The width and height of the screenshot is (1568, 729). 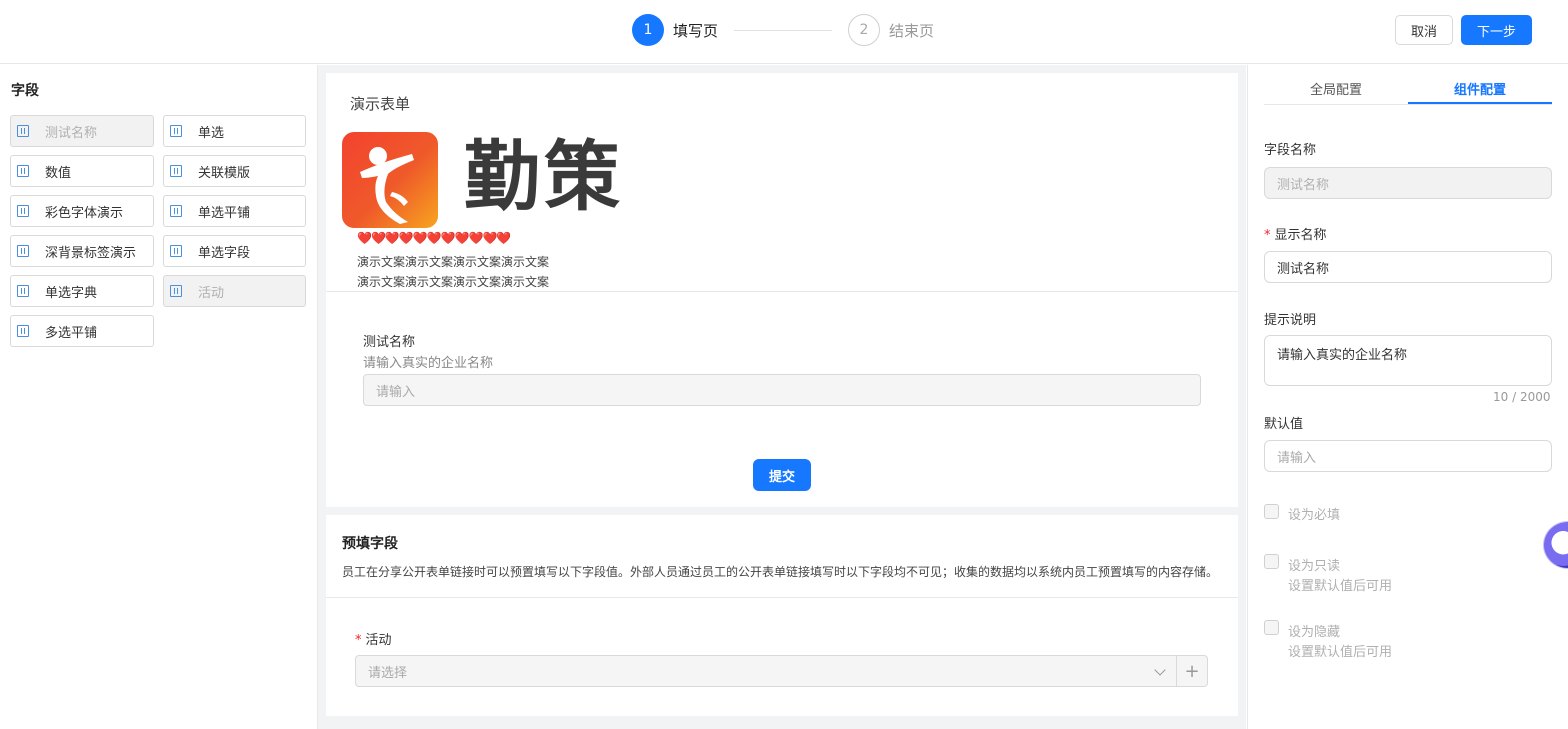 I want to click on display-name-input: 测试名称, so click(x=1408, y=267).